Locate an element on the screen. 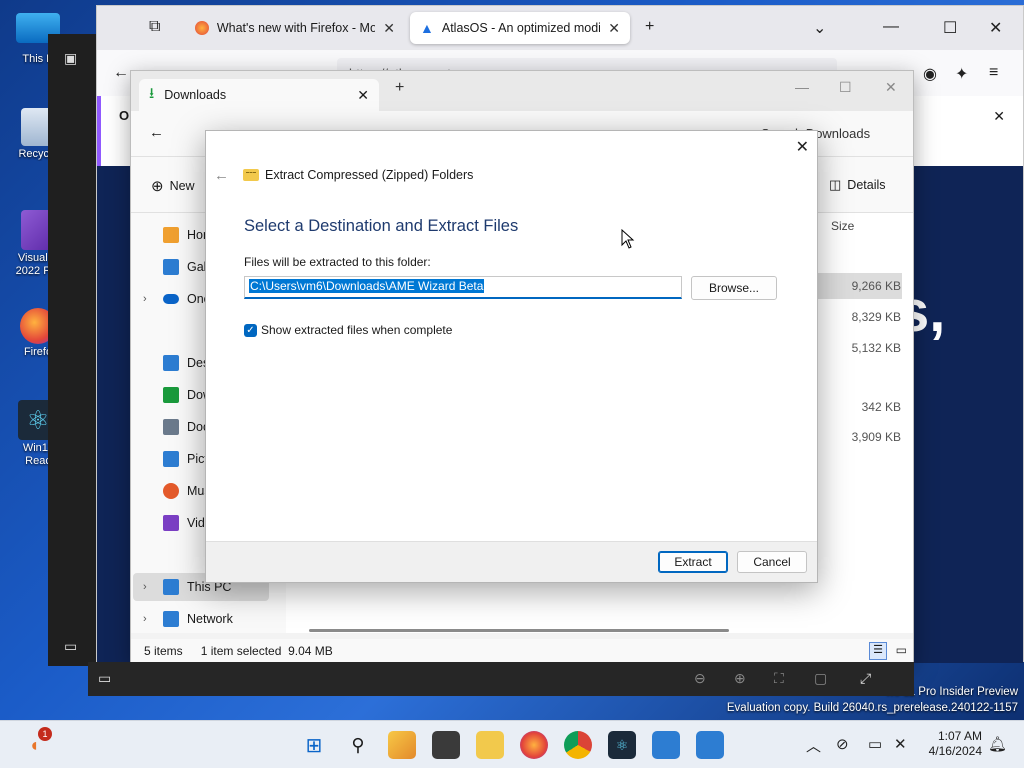  photo-viewer-toolbar: ▭ ⊖ ⊕ ⛶ ▢ ⤢ is located at coordinates (501, 679).